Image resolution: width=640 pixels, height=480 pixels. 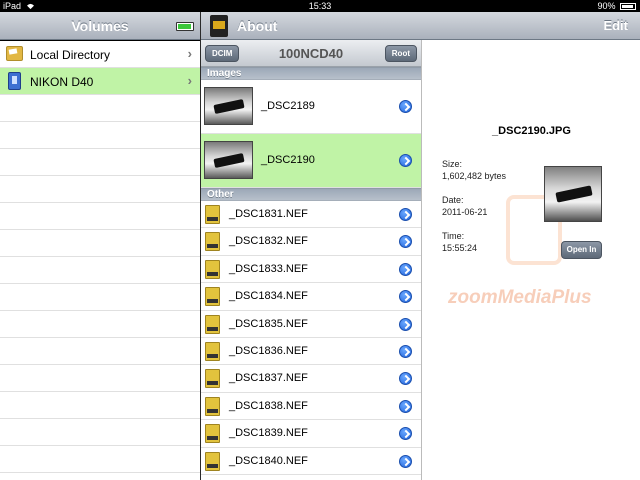 I want to click on edit-button: Edit, so click(x=615, y=25).